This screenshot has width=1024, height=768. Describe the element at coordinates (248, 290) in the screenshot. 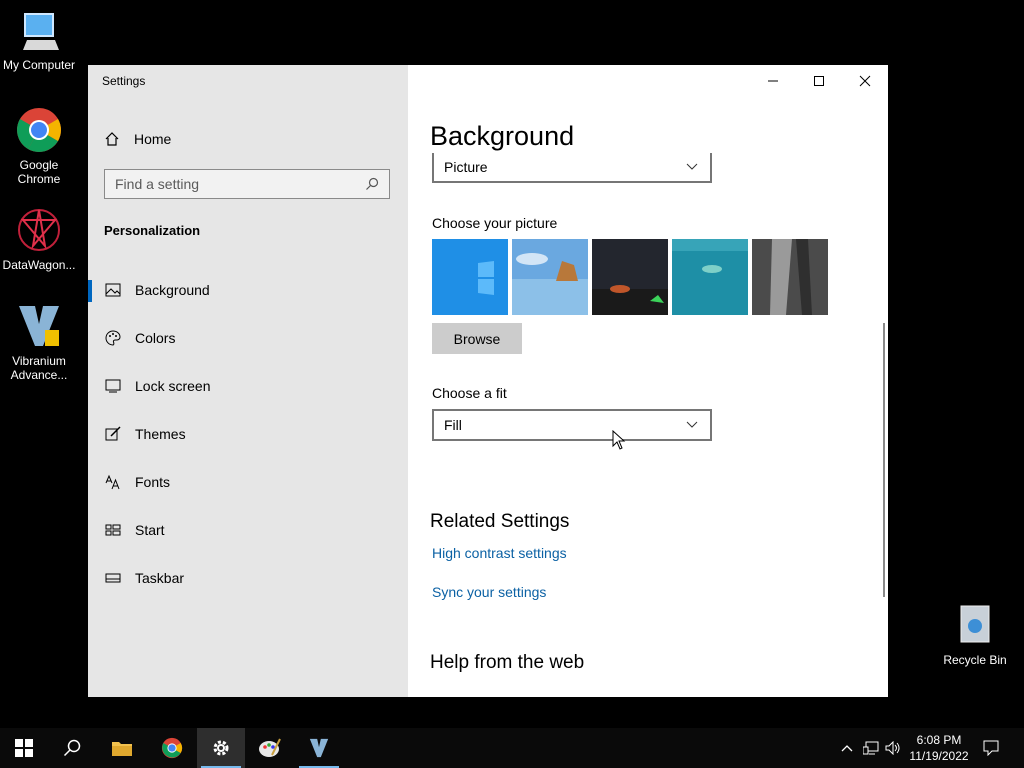

I see `sidebar-item-background: Background` at that location.